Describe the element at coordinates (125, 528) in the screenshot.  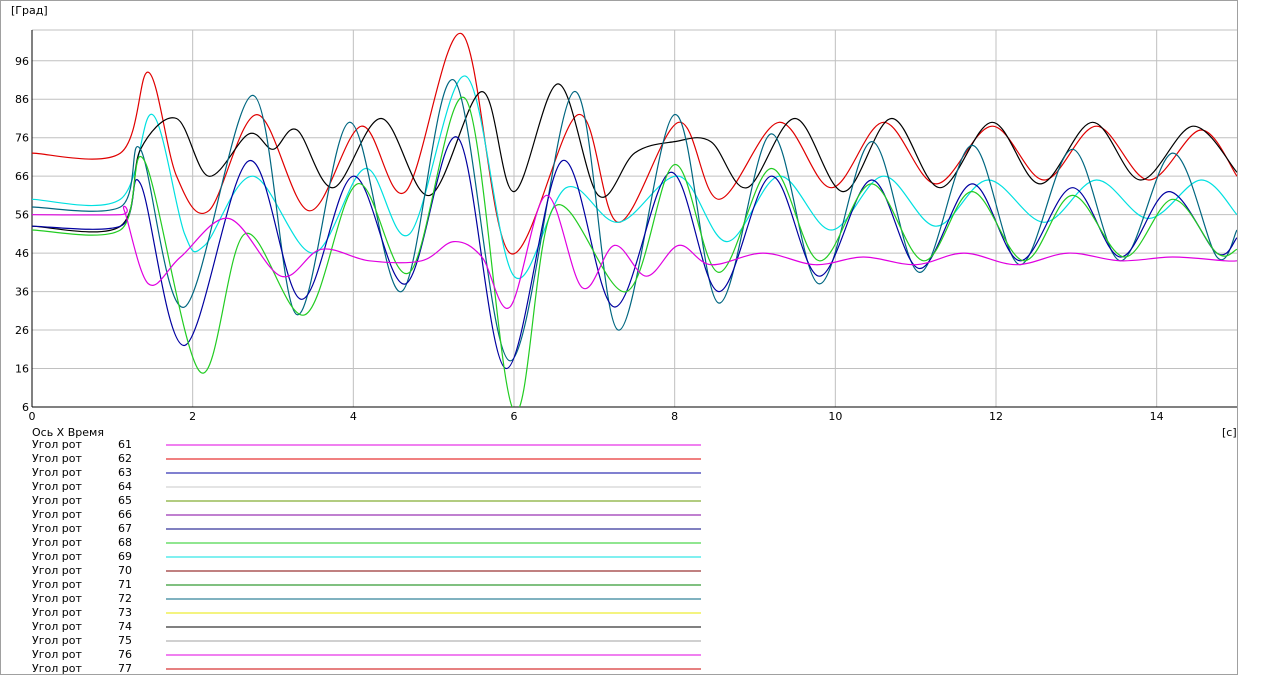
I see `legend-series-id: 67` at that location.